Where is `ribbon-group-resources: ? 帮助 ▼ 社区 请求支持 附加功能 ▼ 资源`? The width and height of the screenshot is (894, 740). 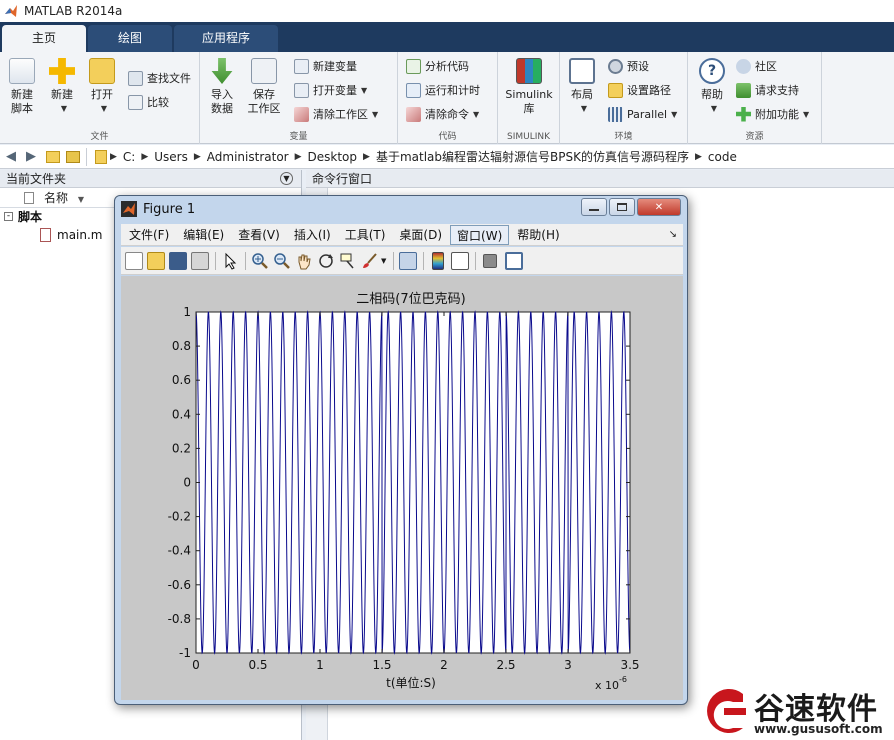 ribbon-group-resources: ? 帮助 ▼ 社区 请求支持 附加功能 ▼ 资源 is located at coordinates (755, 98).